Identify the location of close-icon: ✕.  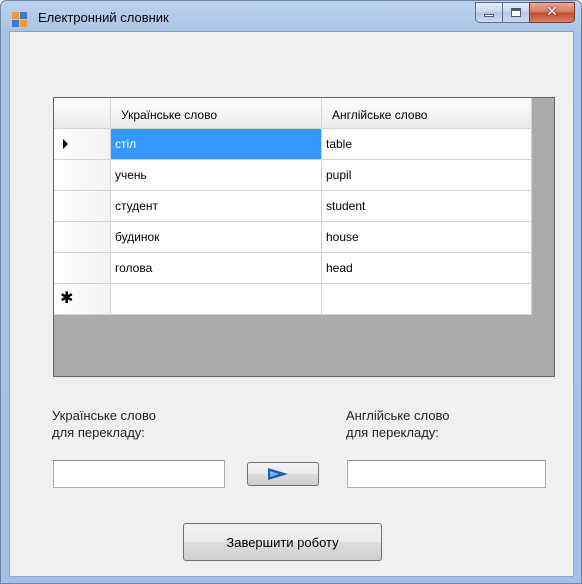
(552, 12).